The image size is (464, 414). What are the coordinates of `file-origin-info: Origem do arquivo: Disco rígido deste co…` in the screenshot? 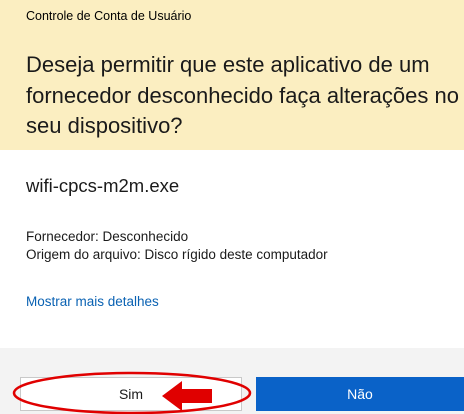 It's located at (177, 254).